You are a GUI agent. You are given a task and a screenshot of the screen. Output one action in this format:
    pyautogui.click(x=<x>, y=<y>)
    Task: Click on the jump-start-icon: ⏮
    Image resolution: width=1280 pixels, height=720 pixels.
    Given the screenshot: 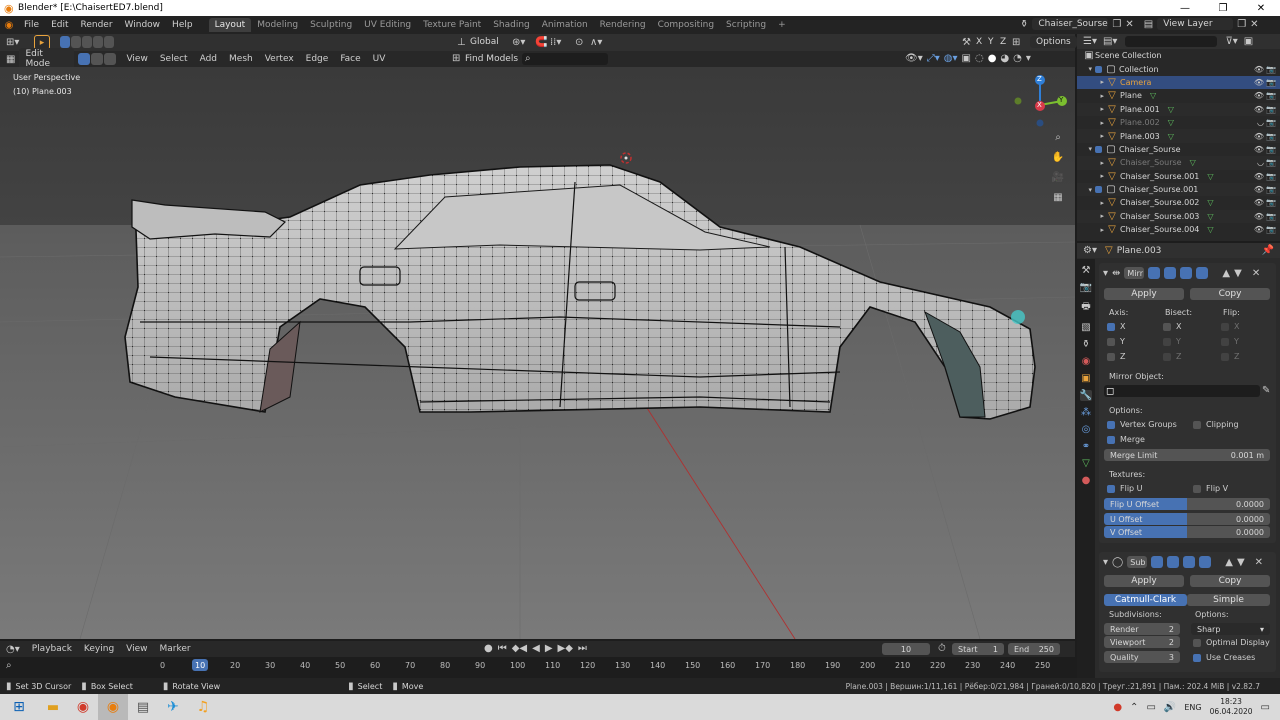 What is the action you would take?
    pyautogui.click(x=502, y=648)
    